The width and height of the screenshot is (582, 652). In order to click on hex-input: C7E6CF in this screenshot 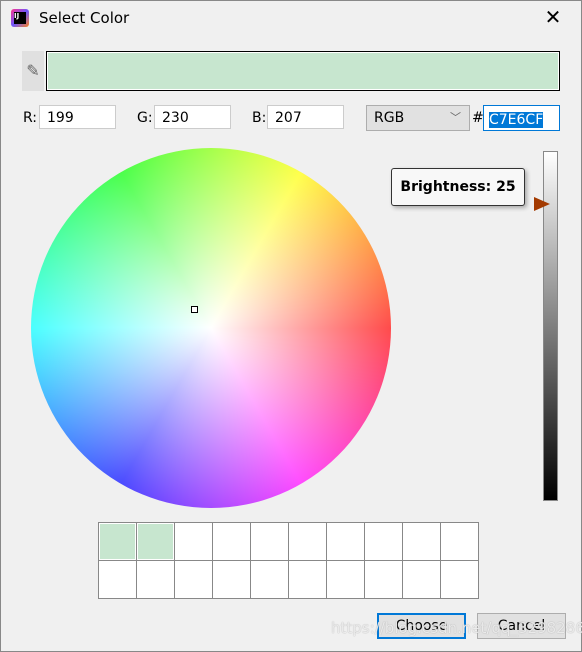, I will do `click(521, 118)`.